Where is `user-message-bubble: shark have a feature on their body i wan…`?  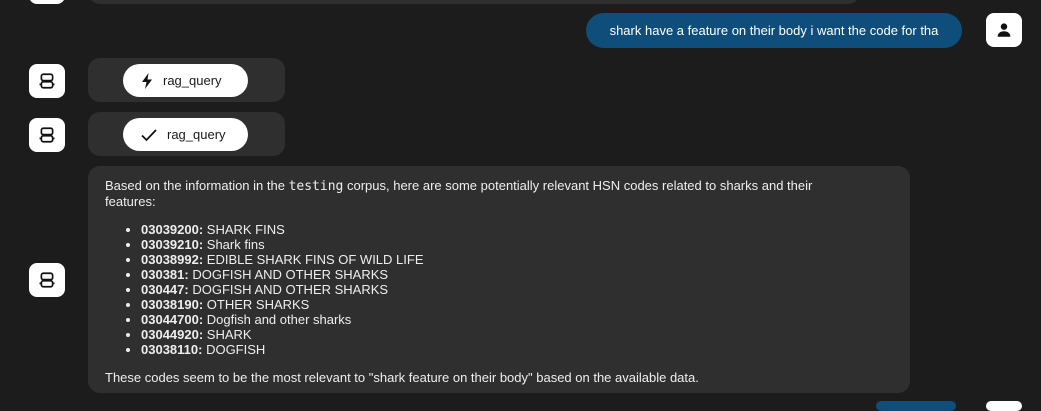
user-message-bubble: shark have a feature on their body i wan… is located at coordinates (774, 30).